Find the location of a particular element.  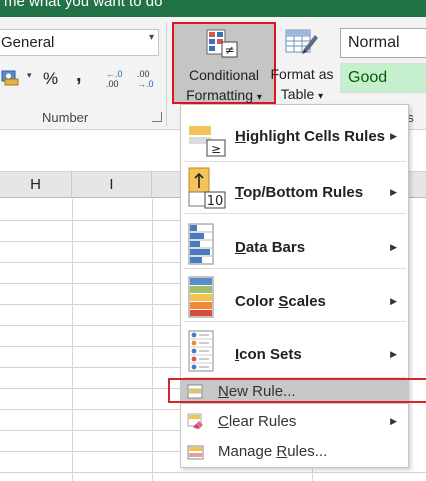

conditional-formatting-button: ≠ Conditional Formatting ▾ is located at coordinates (224, 63).